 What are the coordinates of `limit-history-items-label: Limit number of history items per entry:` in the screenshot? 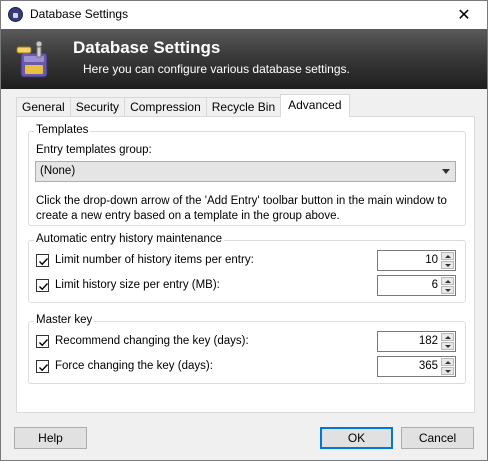 It's located at (154, 260).